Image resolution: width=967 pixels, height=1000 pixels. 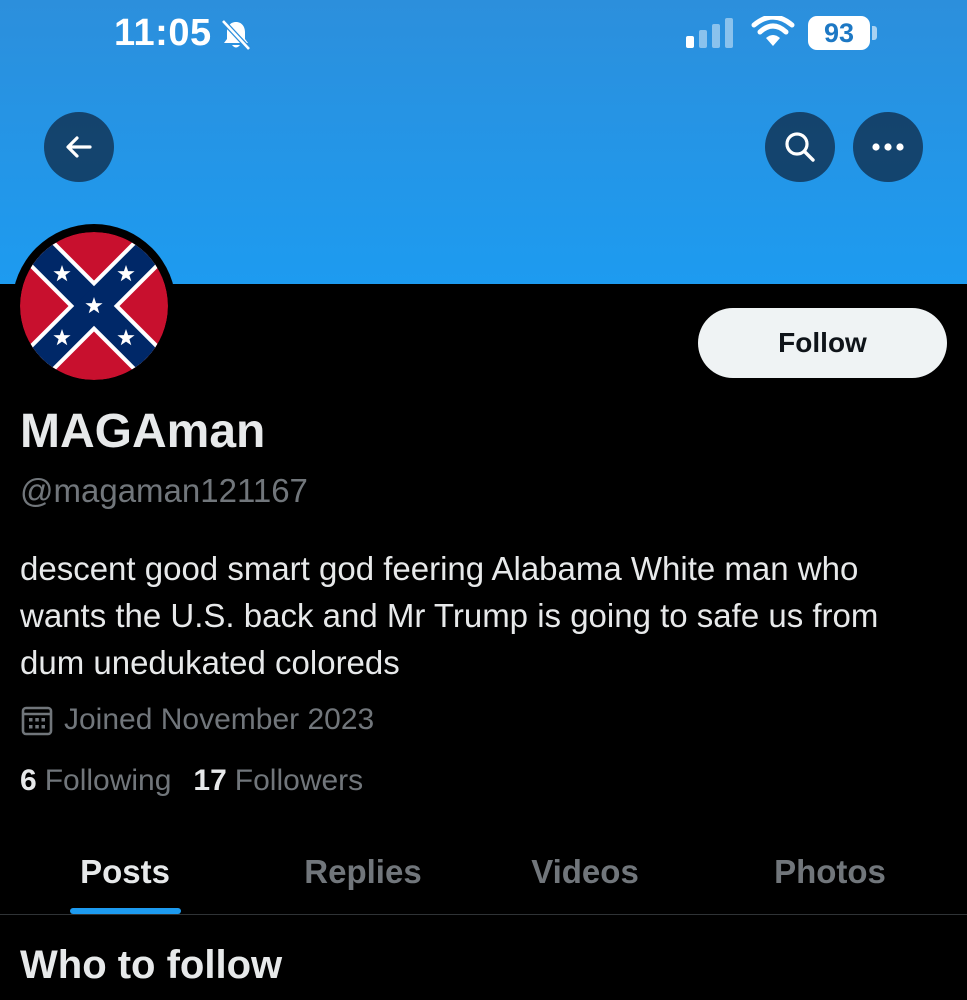 I want to click on tab-replies: Replies, so click(x=363, y=872).